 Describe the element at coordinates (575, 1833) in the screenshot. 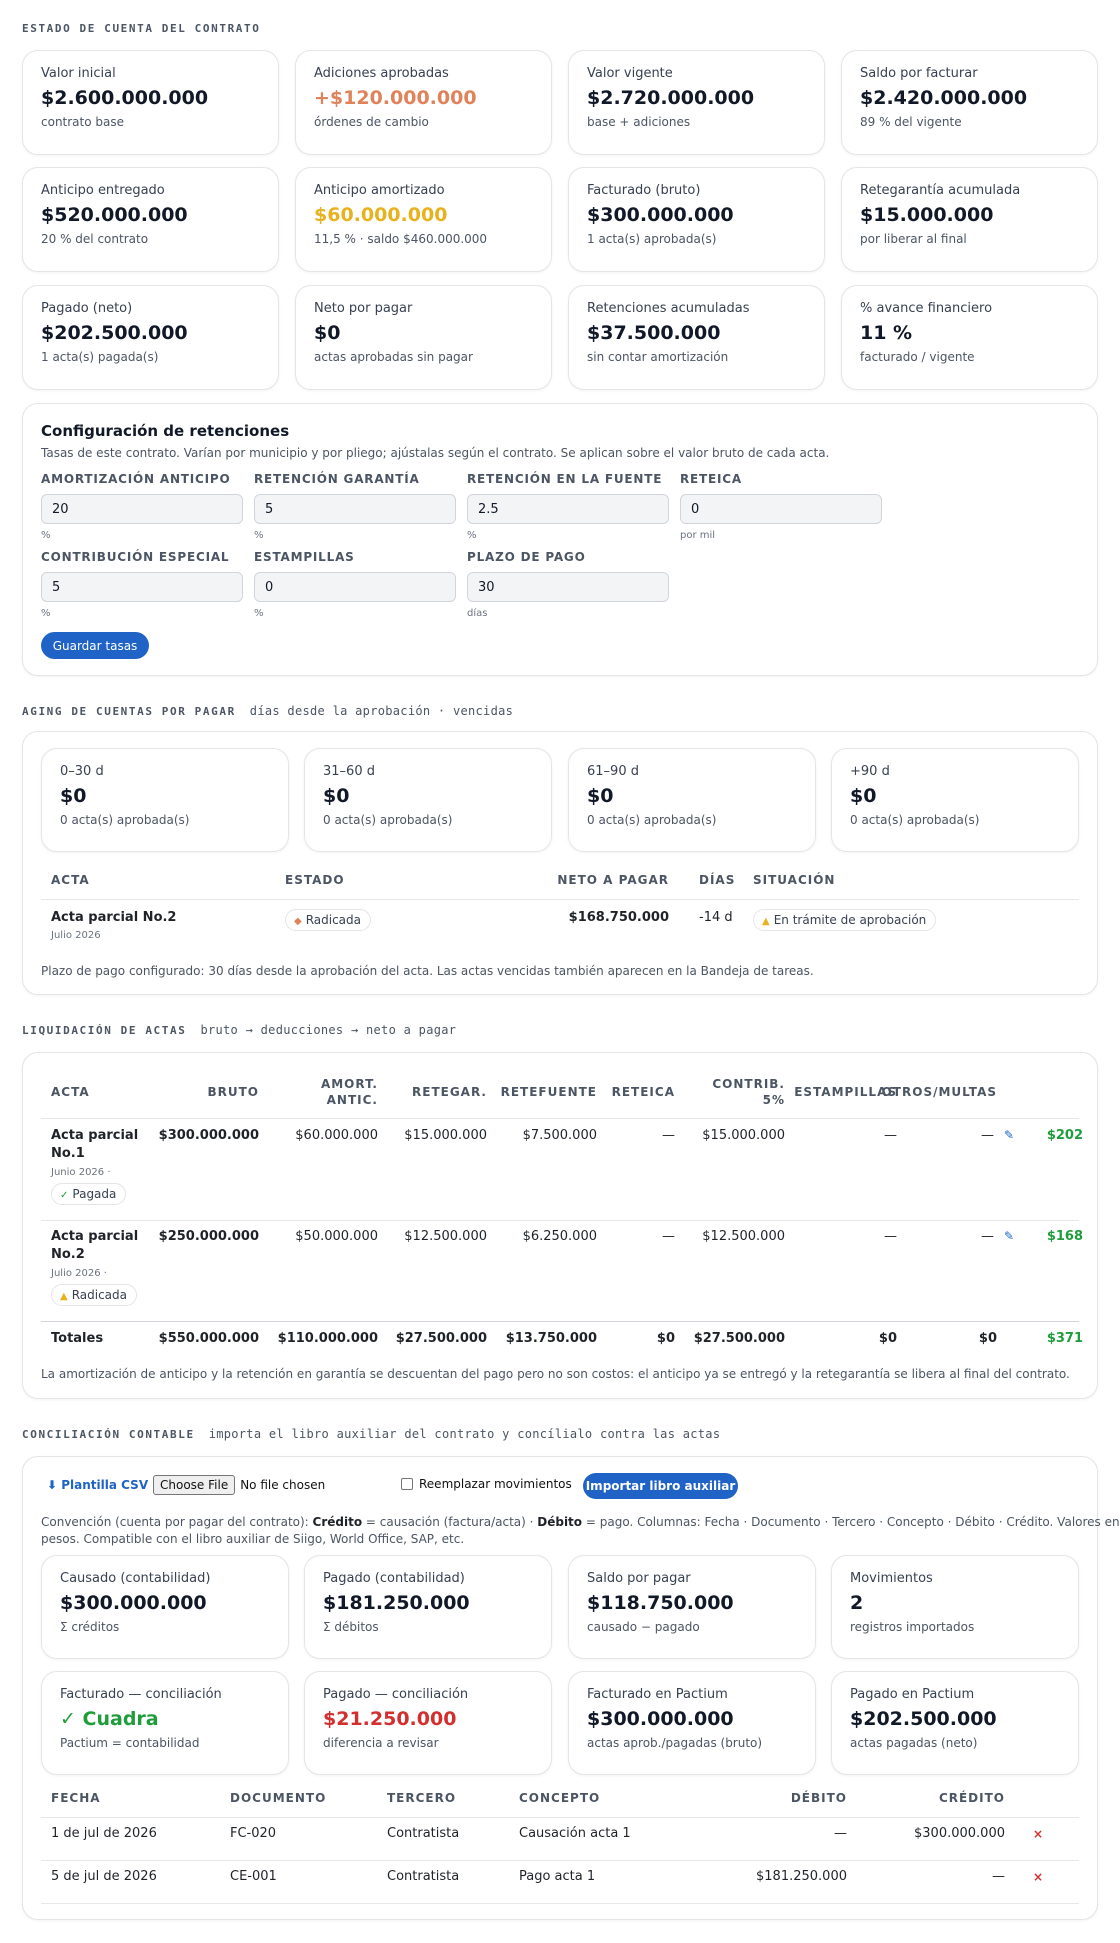

I see `ledger-cell-concepto: Causación acta 1` at that location.